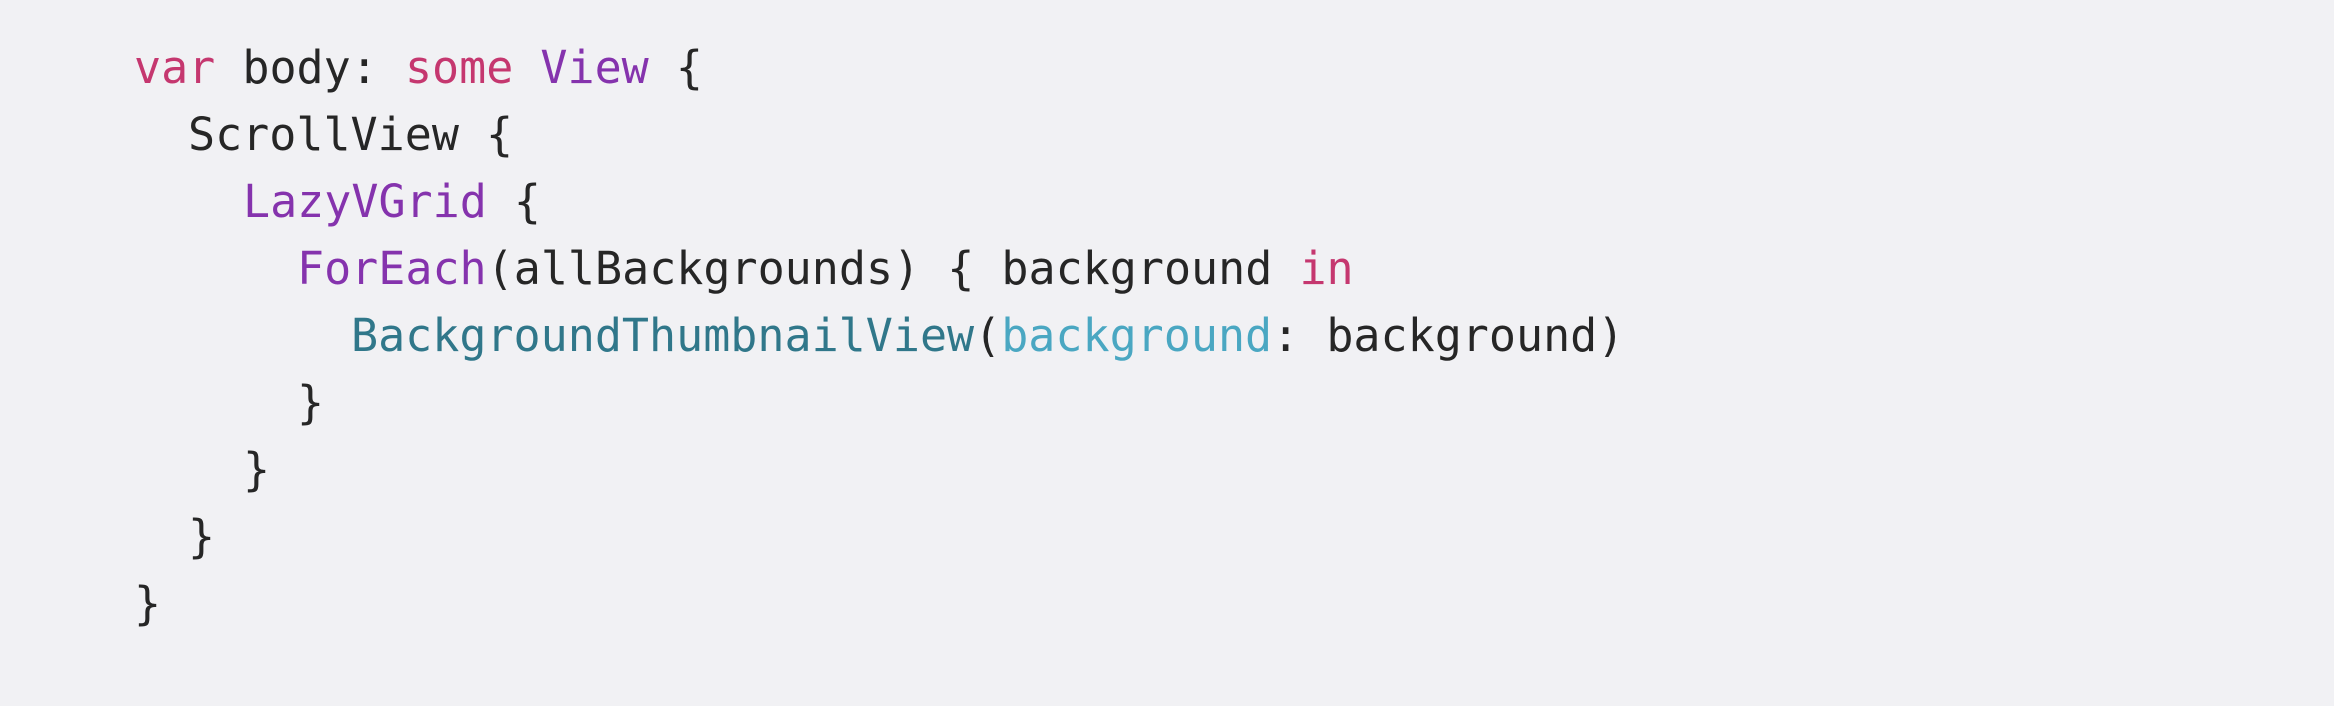  What do you see at coordinates (1234, 536) in the screenshot?
I see `code-line-8: }` at bounding box center [1234, 536].